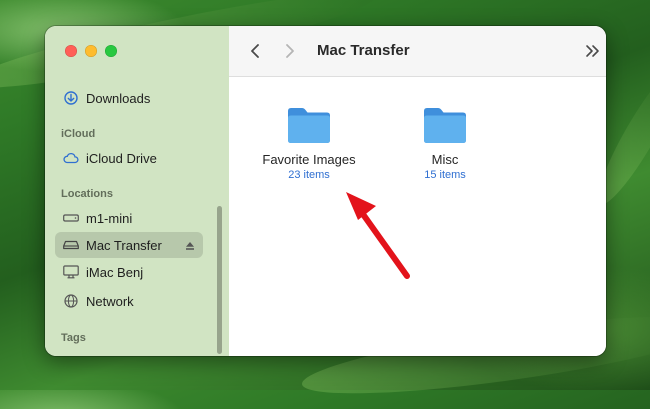 The width and height of the screenshot is (650, 409). Describe the element at coordinates (73, 338) in the screenshot. I see `section-header-tags: Tags` at that location.